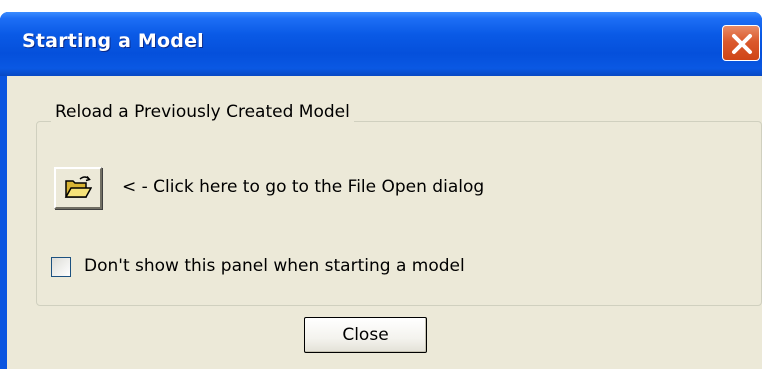  What do you see at coordinates (61, 267) in the screenshot?
I see `dont-show-panel-checkbox` at bounding box center [61, 267].